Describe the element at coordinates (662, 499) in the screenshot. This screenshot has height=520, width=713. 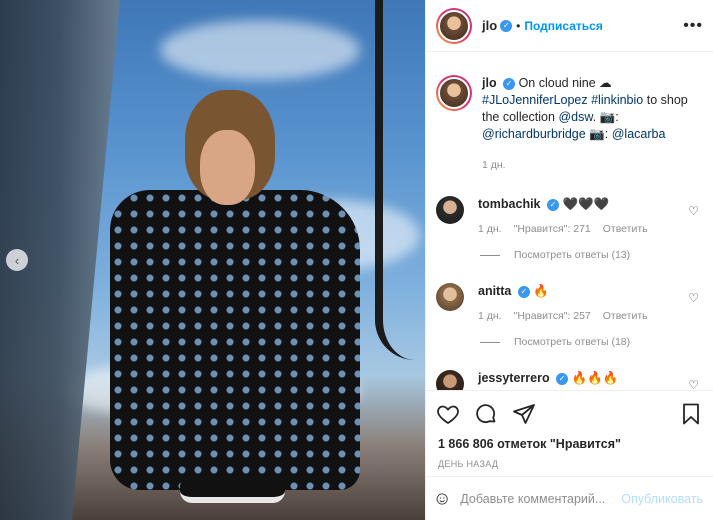
I see `publish-button: Опубликовать` at that location.